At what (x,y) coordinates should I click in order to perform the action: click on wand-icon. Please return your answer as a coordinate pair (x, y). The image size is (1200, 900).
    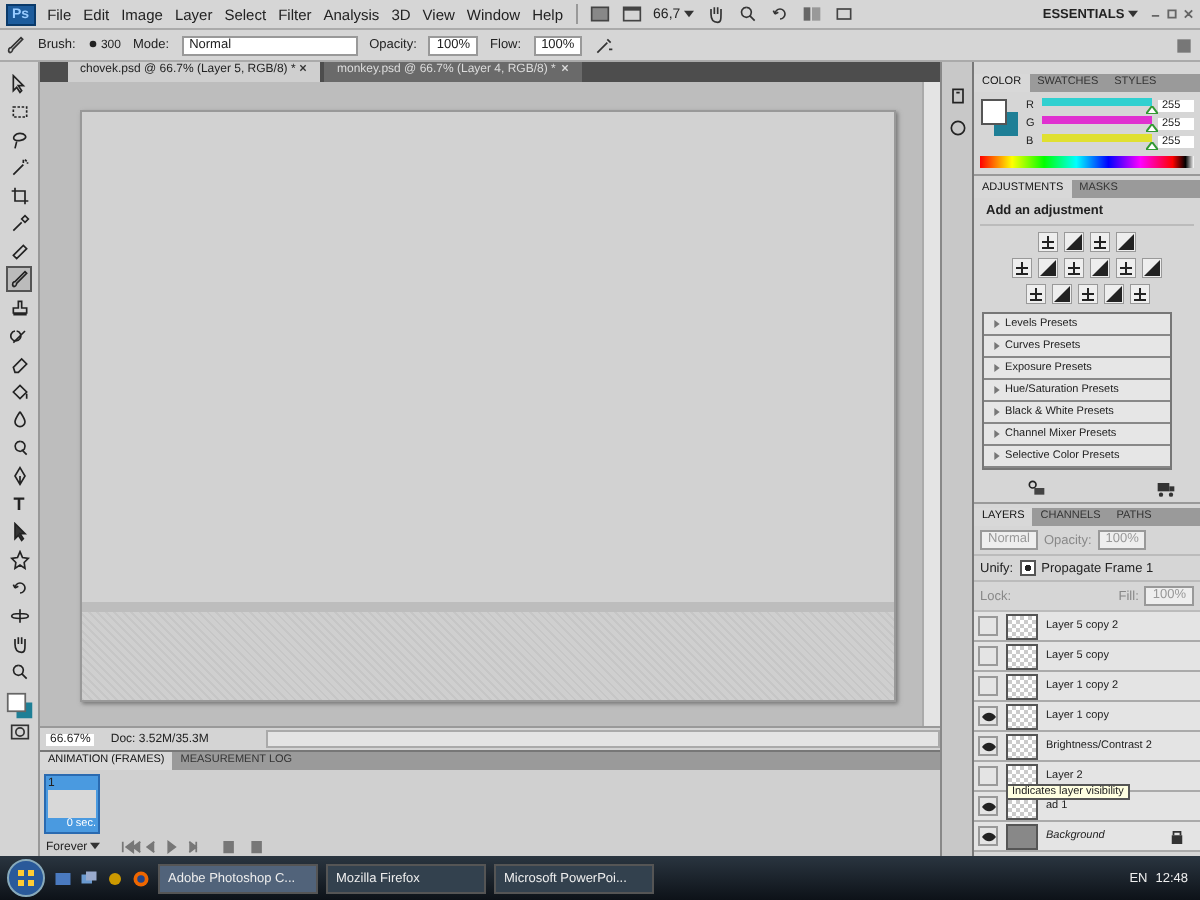
    Looking at the image, I should click on (19, 167).